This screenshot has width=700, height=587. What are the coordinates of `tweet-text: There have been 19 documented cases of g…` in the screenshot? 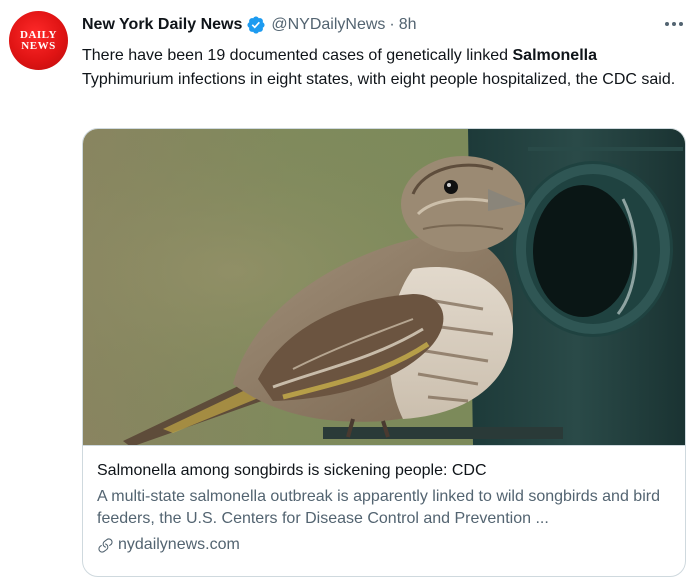 It's located at (384, 68).